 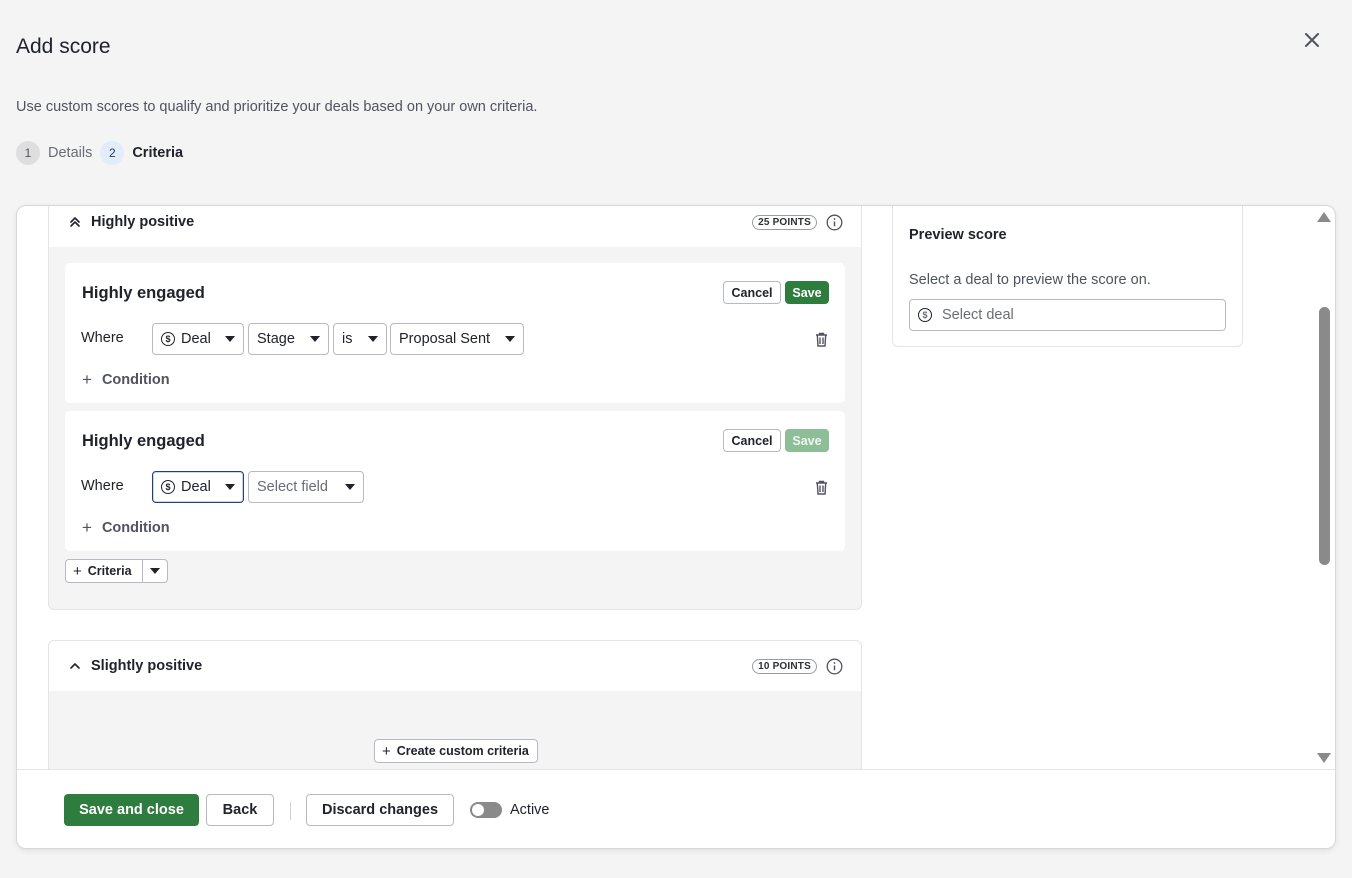 What do you see at coordinates (143, 222) in the screenshot?
I see `group-title: Highly positive` at bounding box center [143, 222].